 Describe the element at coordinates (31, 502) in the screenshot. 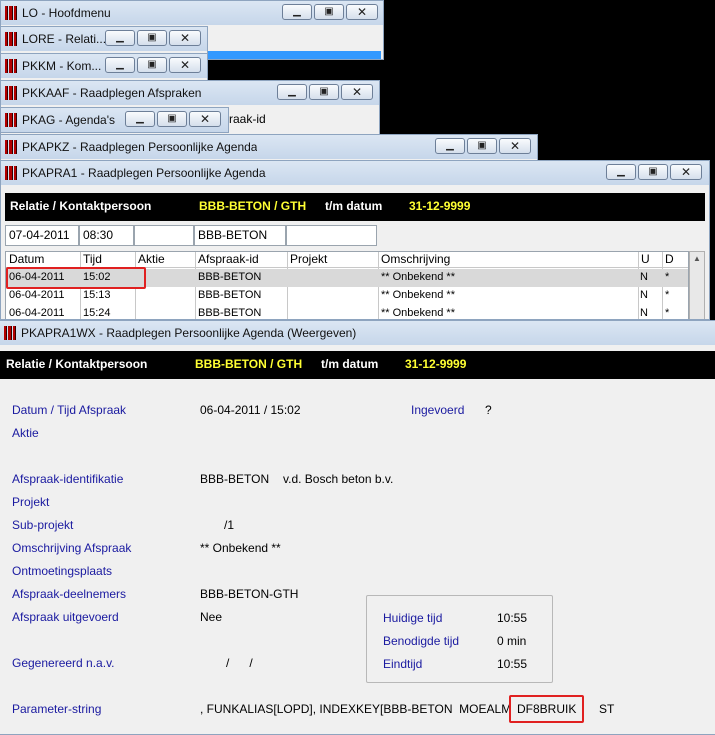

I see `projekt-label: Projekt` at that location.